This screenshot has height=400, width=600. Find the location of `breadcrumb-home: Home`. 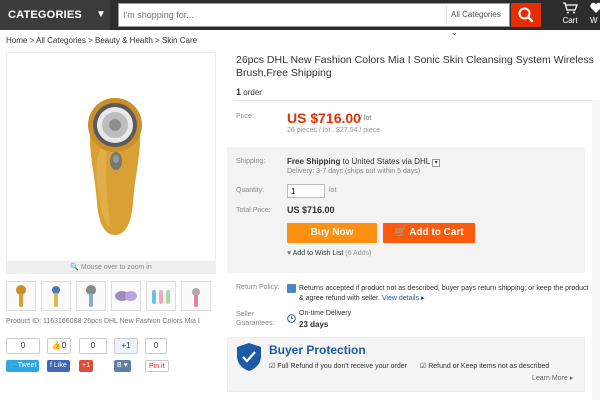

breadcrumb-home: Home is located at coordinates (16, 40).